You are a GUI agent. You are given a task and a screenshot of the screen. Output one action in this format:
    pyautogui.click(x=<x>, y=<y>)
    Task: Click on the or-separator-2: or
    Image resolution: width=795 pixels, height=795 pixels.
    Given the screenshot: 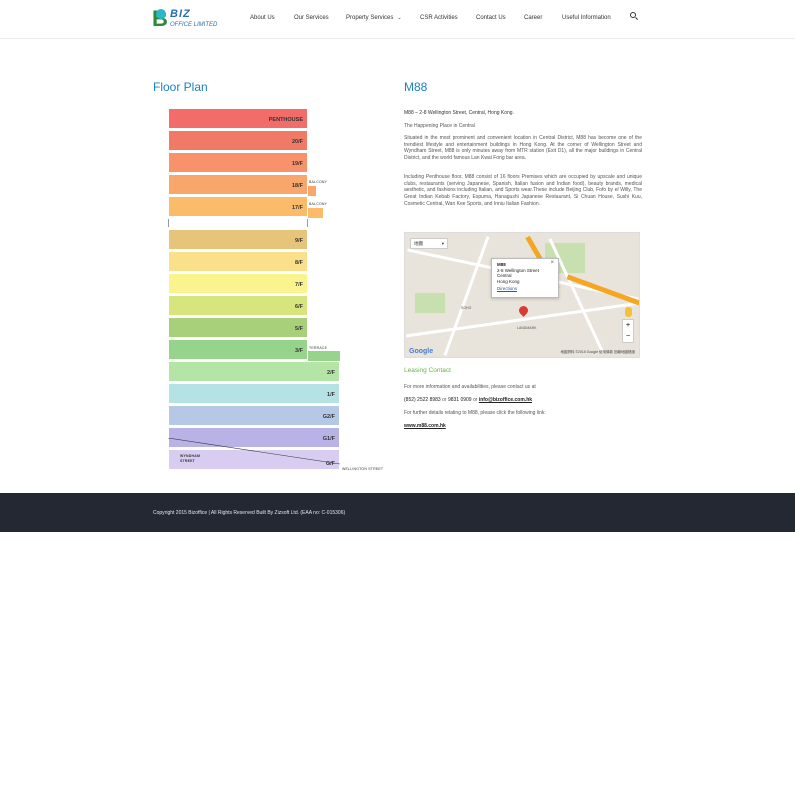 What is the action you would take?
    pyautogui.click(x=475, y=400)
    